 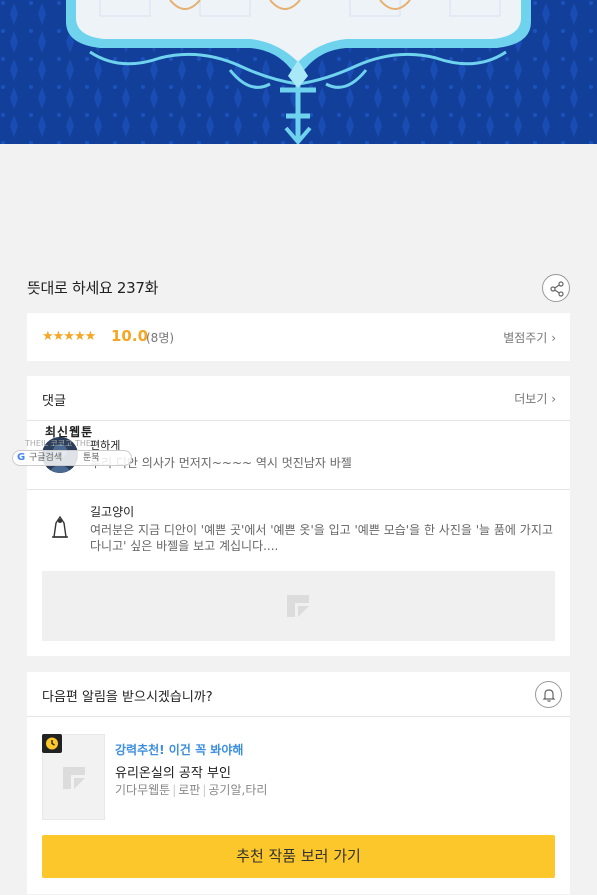 What do you see at coordinates (298, 398) in the screenshot?
I see `comments-header: 댓글 더보기 ›` at bounding box center [298, 398].